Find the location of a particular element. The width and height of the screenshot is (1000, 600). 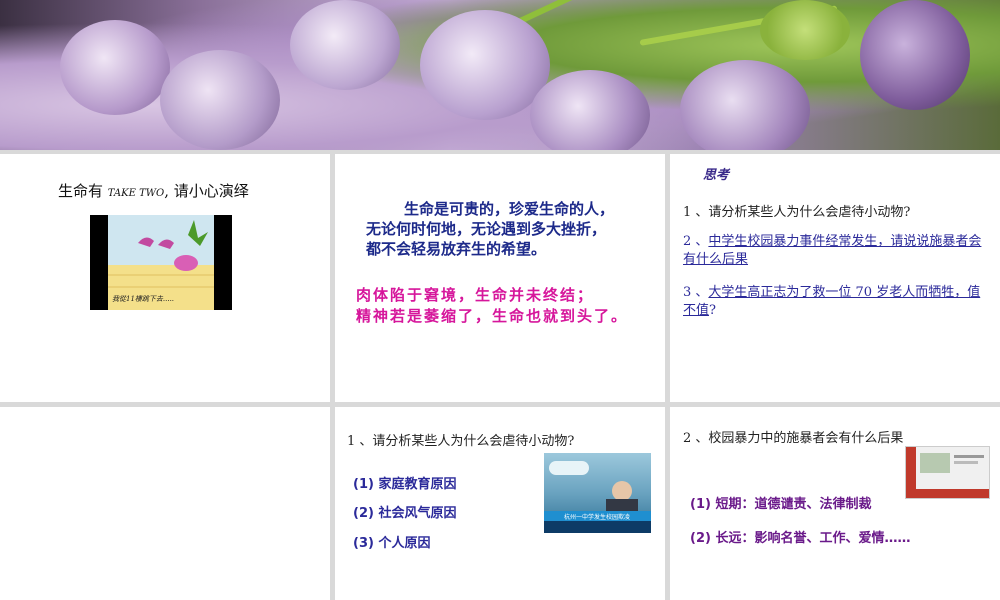

question-2-link: 中学生校园暴力事件经常发生，请说说施暴者会有什么后果 is located at coordinates (832, 250).